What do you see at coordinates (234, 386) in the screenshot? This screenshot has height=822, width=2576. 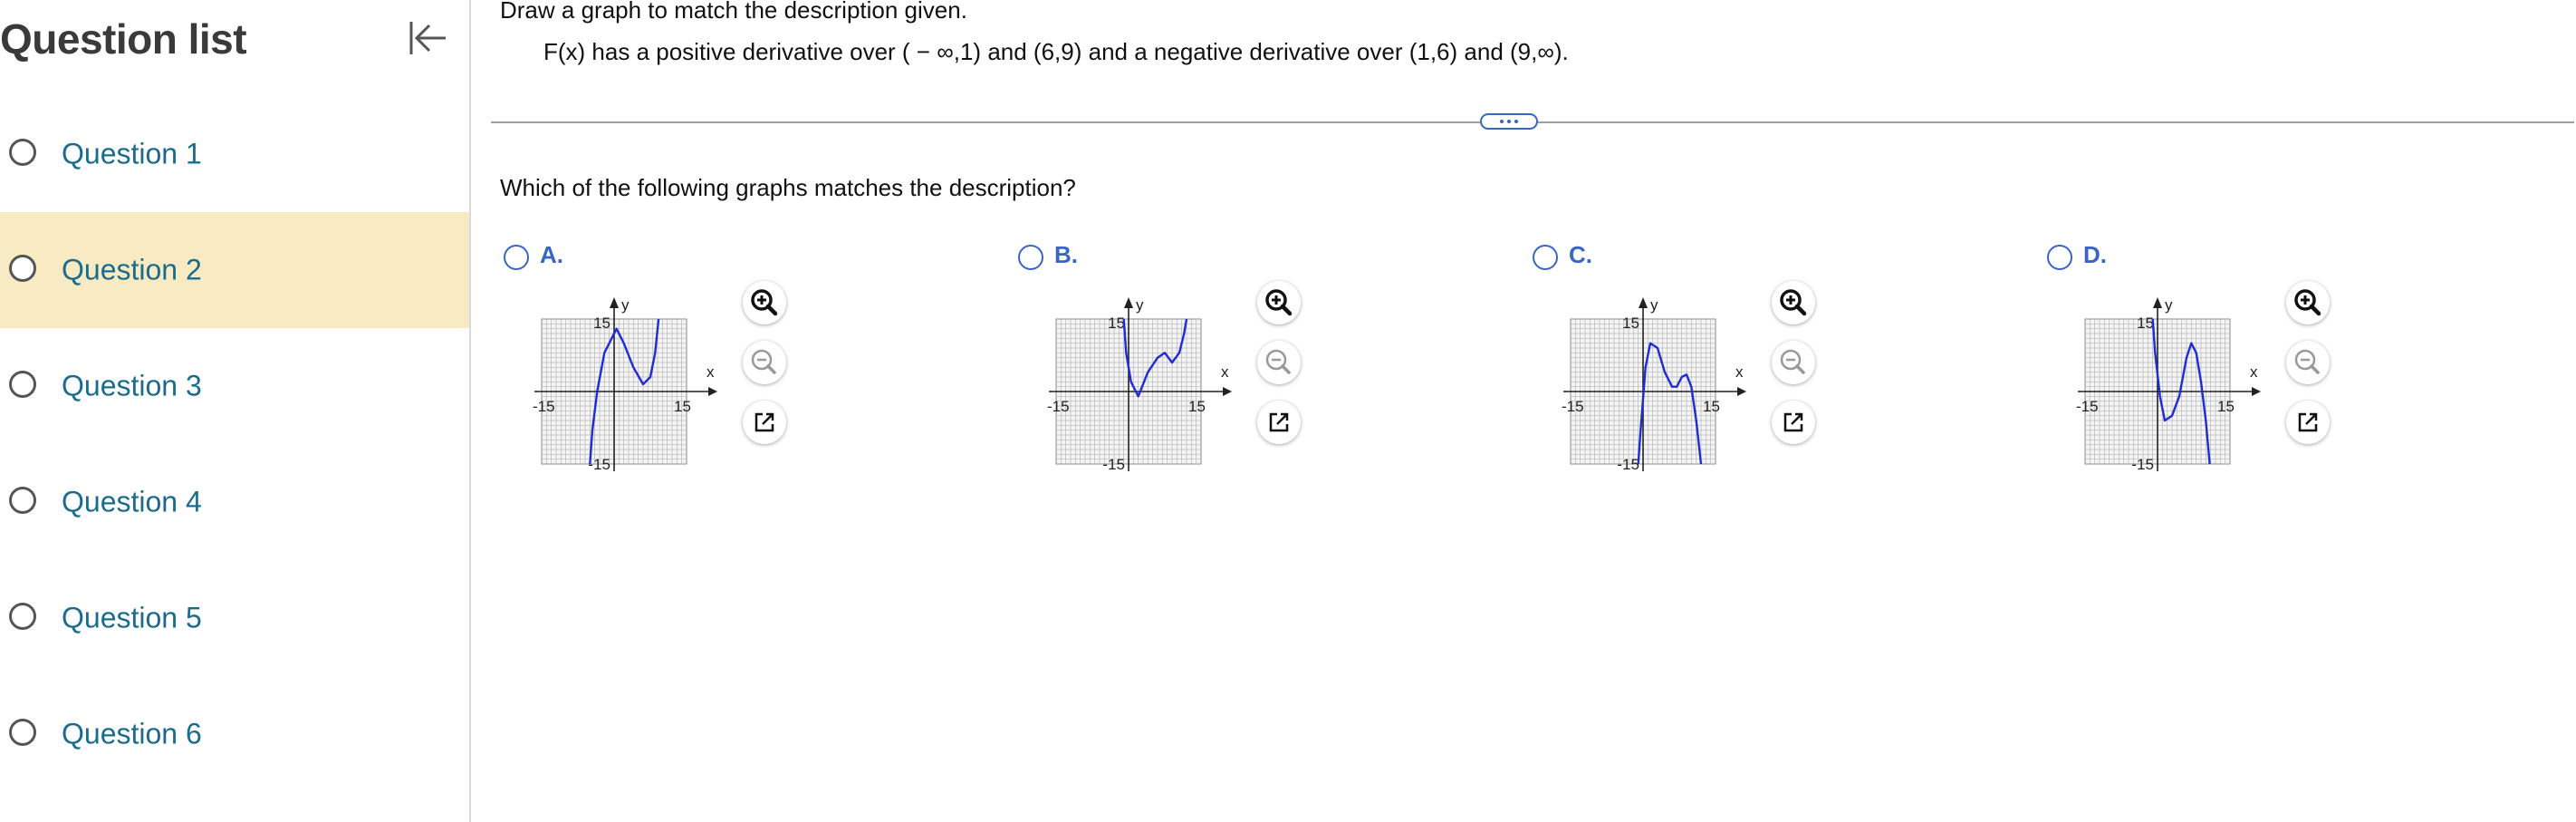 I see `question-item-3: Question 3` at bounding box center [234, 386].